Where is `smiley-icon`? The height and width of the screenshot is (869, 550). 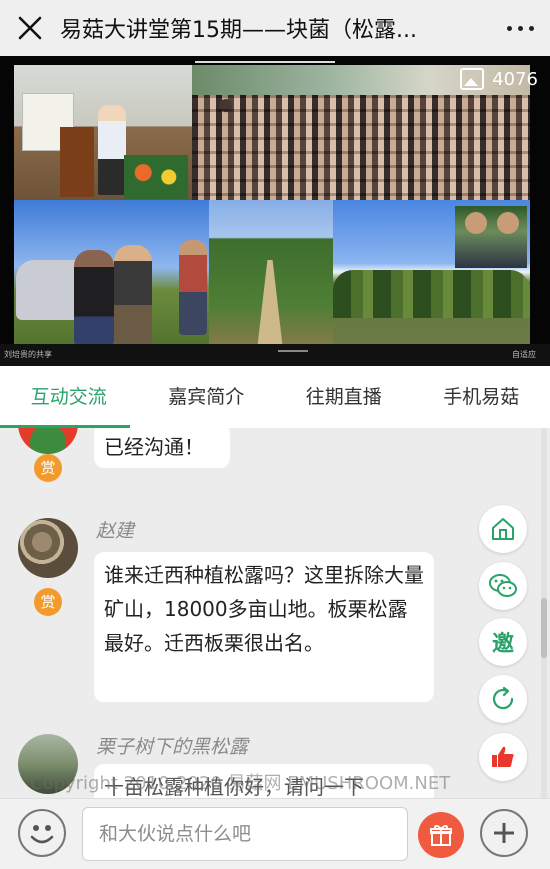
smiley-icon is located at coordinates (42, 834).